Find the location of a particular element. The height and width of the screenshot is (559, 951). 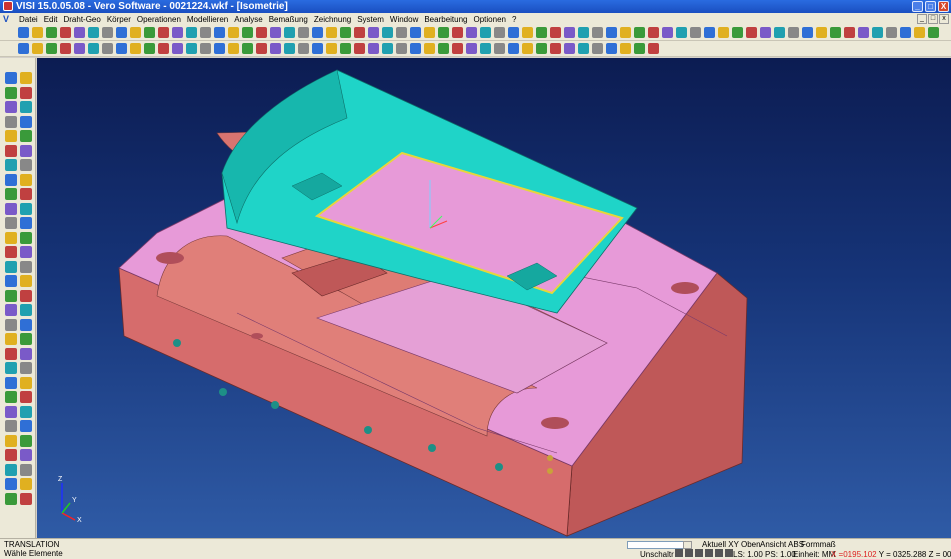

lock-icon is located at coordinates (729, 553).